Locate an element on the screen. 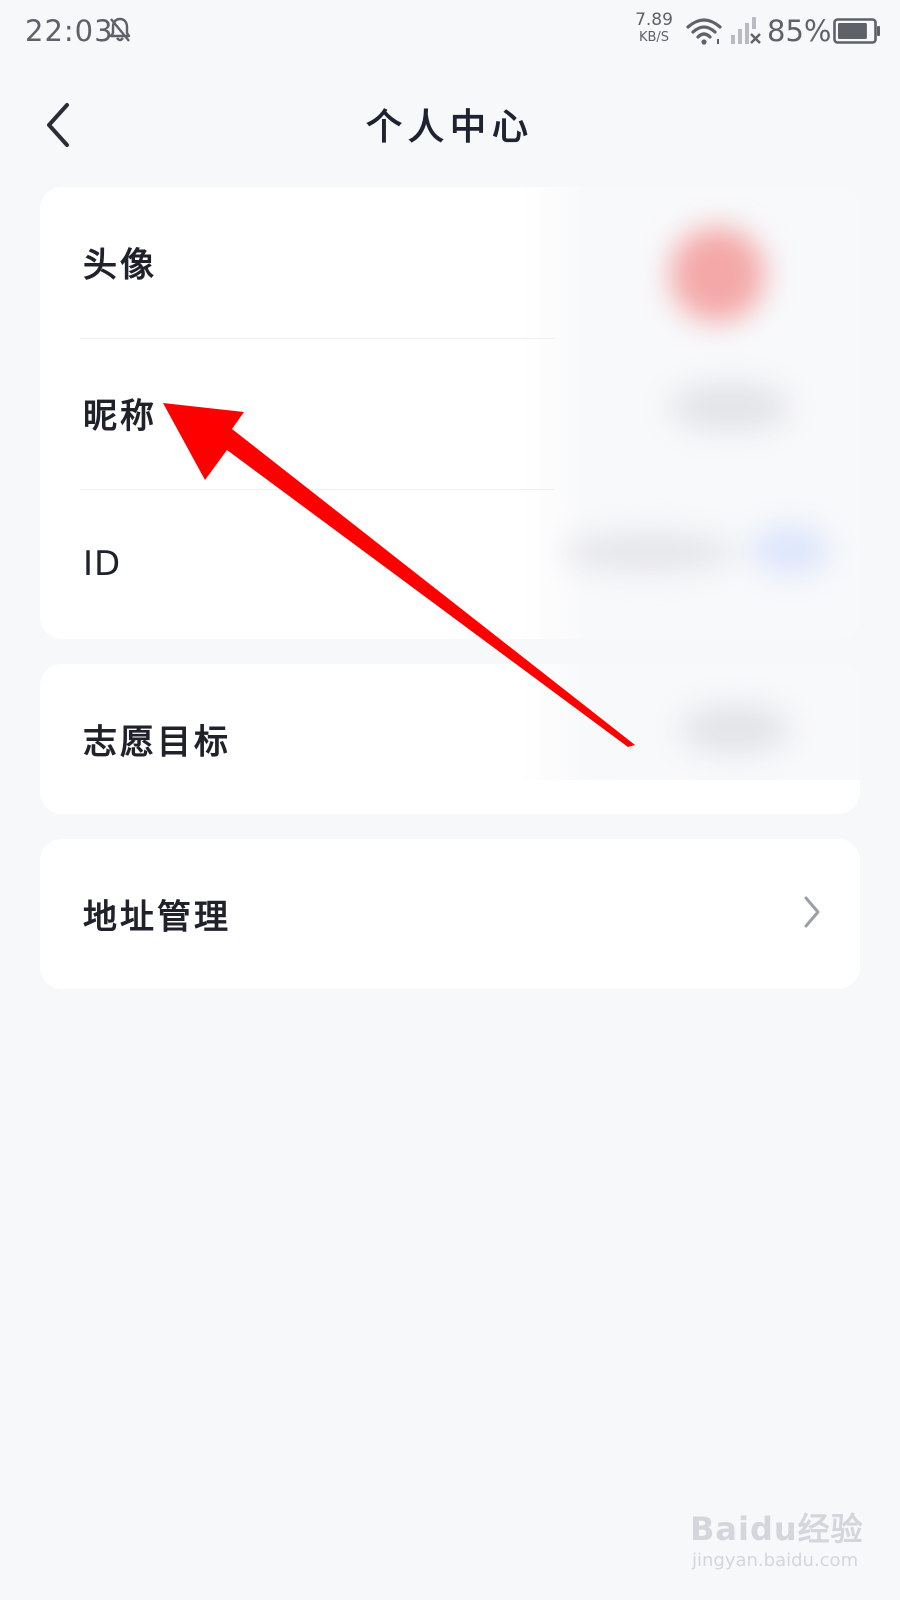  avatar-label: 头像 is located at coordinates (120, 265).